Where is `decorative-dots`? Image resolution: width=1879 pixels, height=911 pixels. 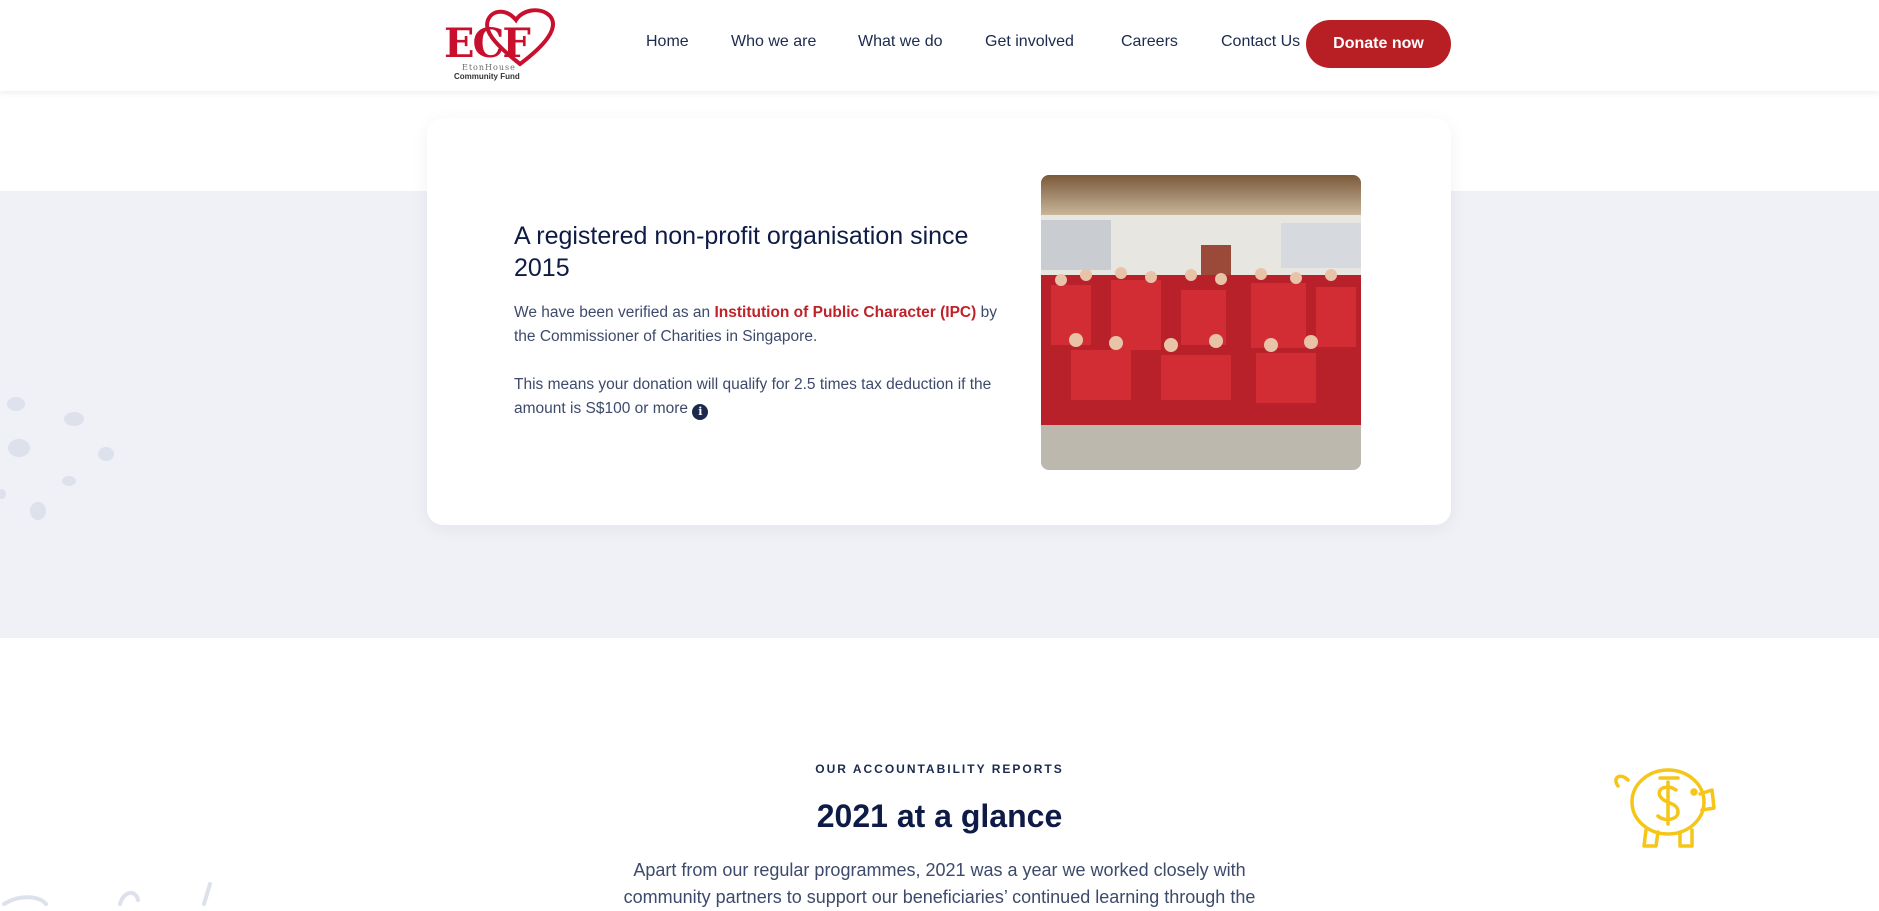
decorative-dots is located at coordinates (57, 458).